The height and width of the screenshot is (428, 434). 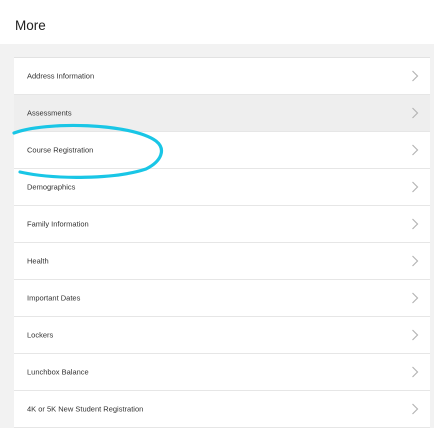 What do you see at coordinates (58, 224) in the screenshot?
I see `menu-item-label: Family Information` at bounding box center [58, 224].